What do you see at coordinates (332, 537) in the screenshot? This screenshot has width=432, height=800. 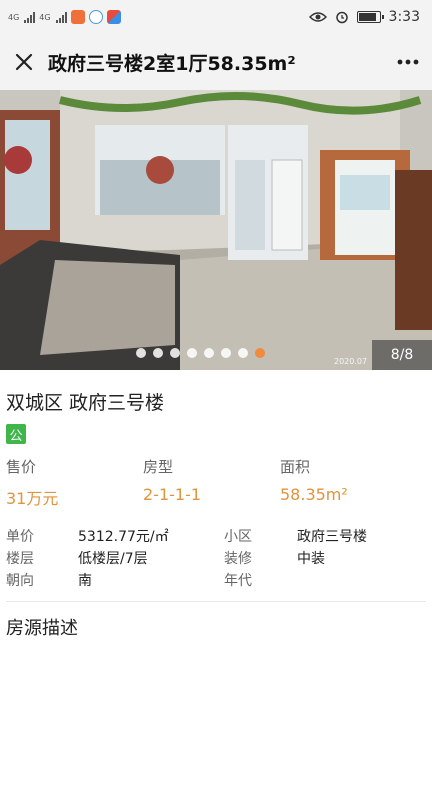 I see `detail-value: 政府三号楼` at bounding box center [332, 537].